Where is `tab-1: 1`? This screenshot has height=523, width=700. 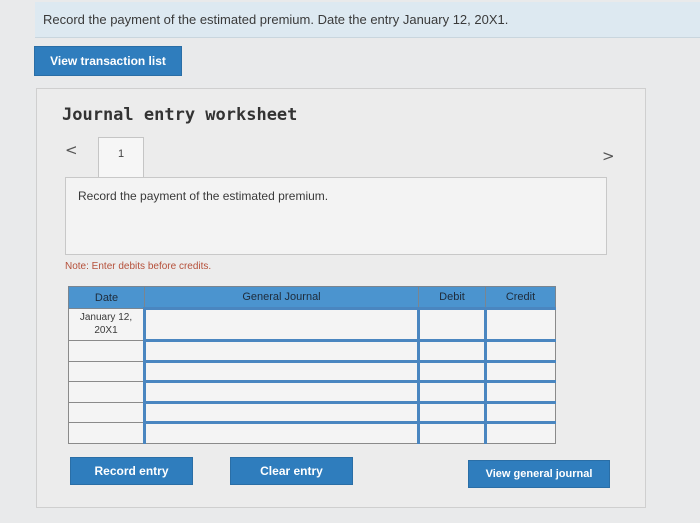 tab-1: 1 is located at coordinates (121, 157).